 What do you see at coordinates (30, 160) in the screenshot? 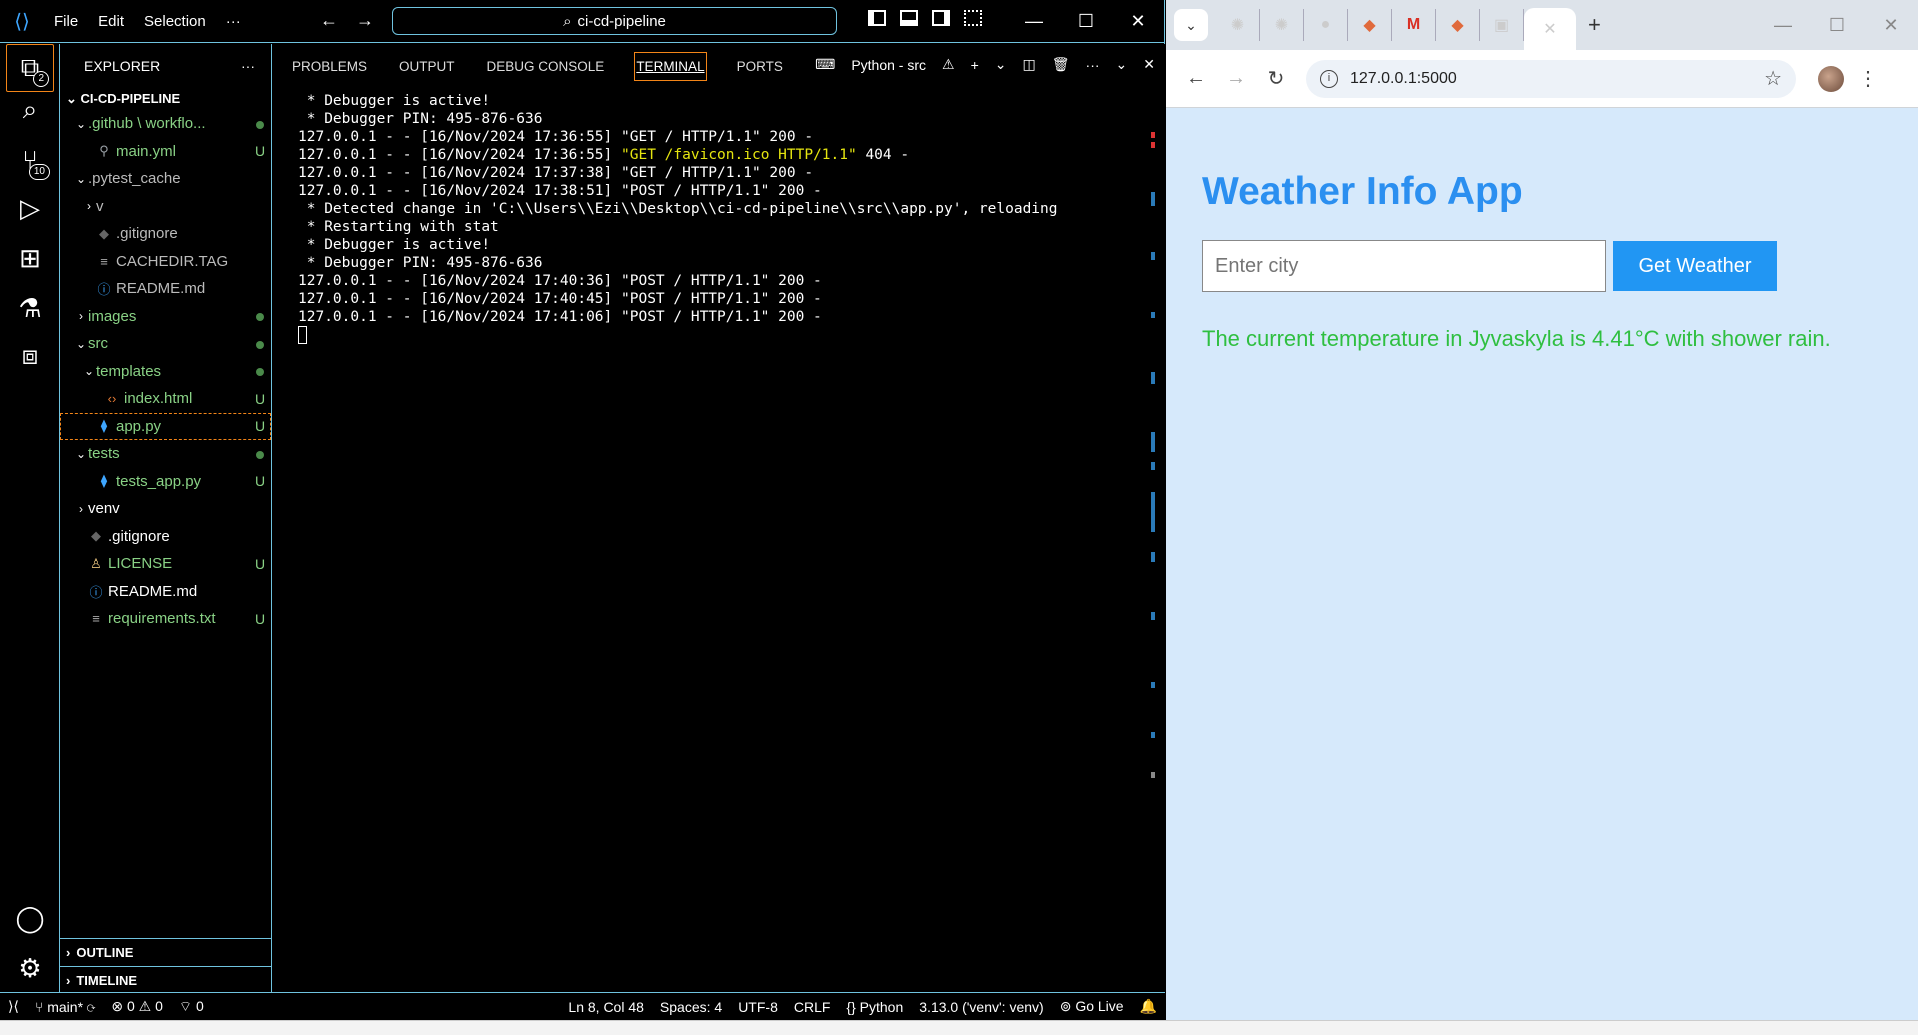
I see `source-control-icon: ⑂ 10` at bounding box center [30, 160].